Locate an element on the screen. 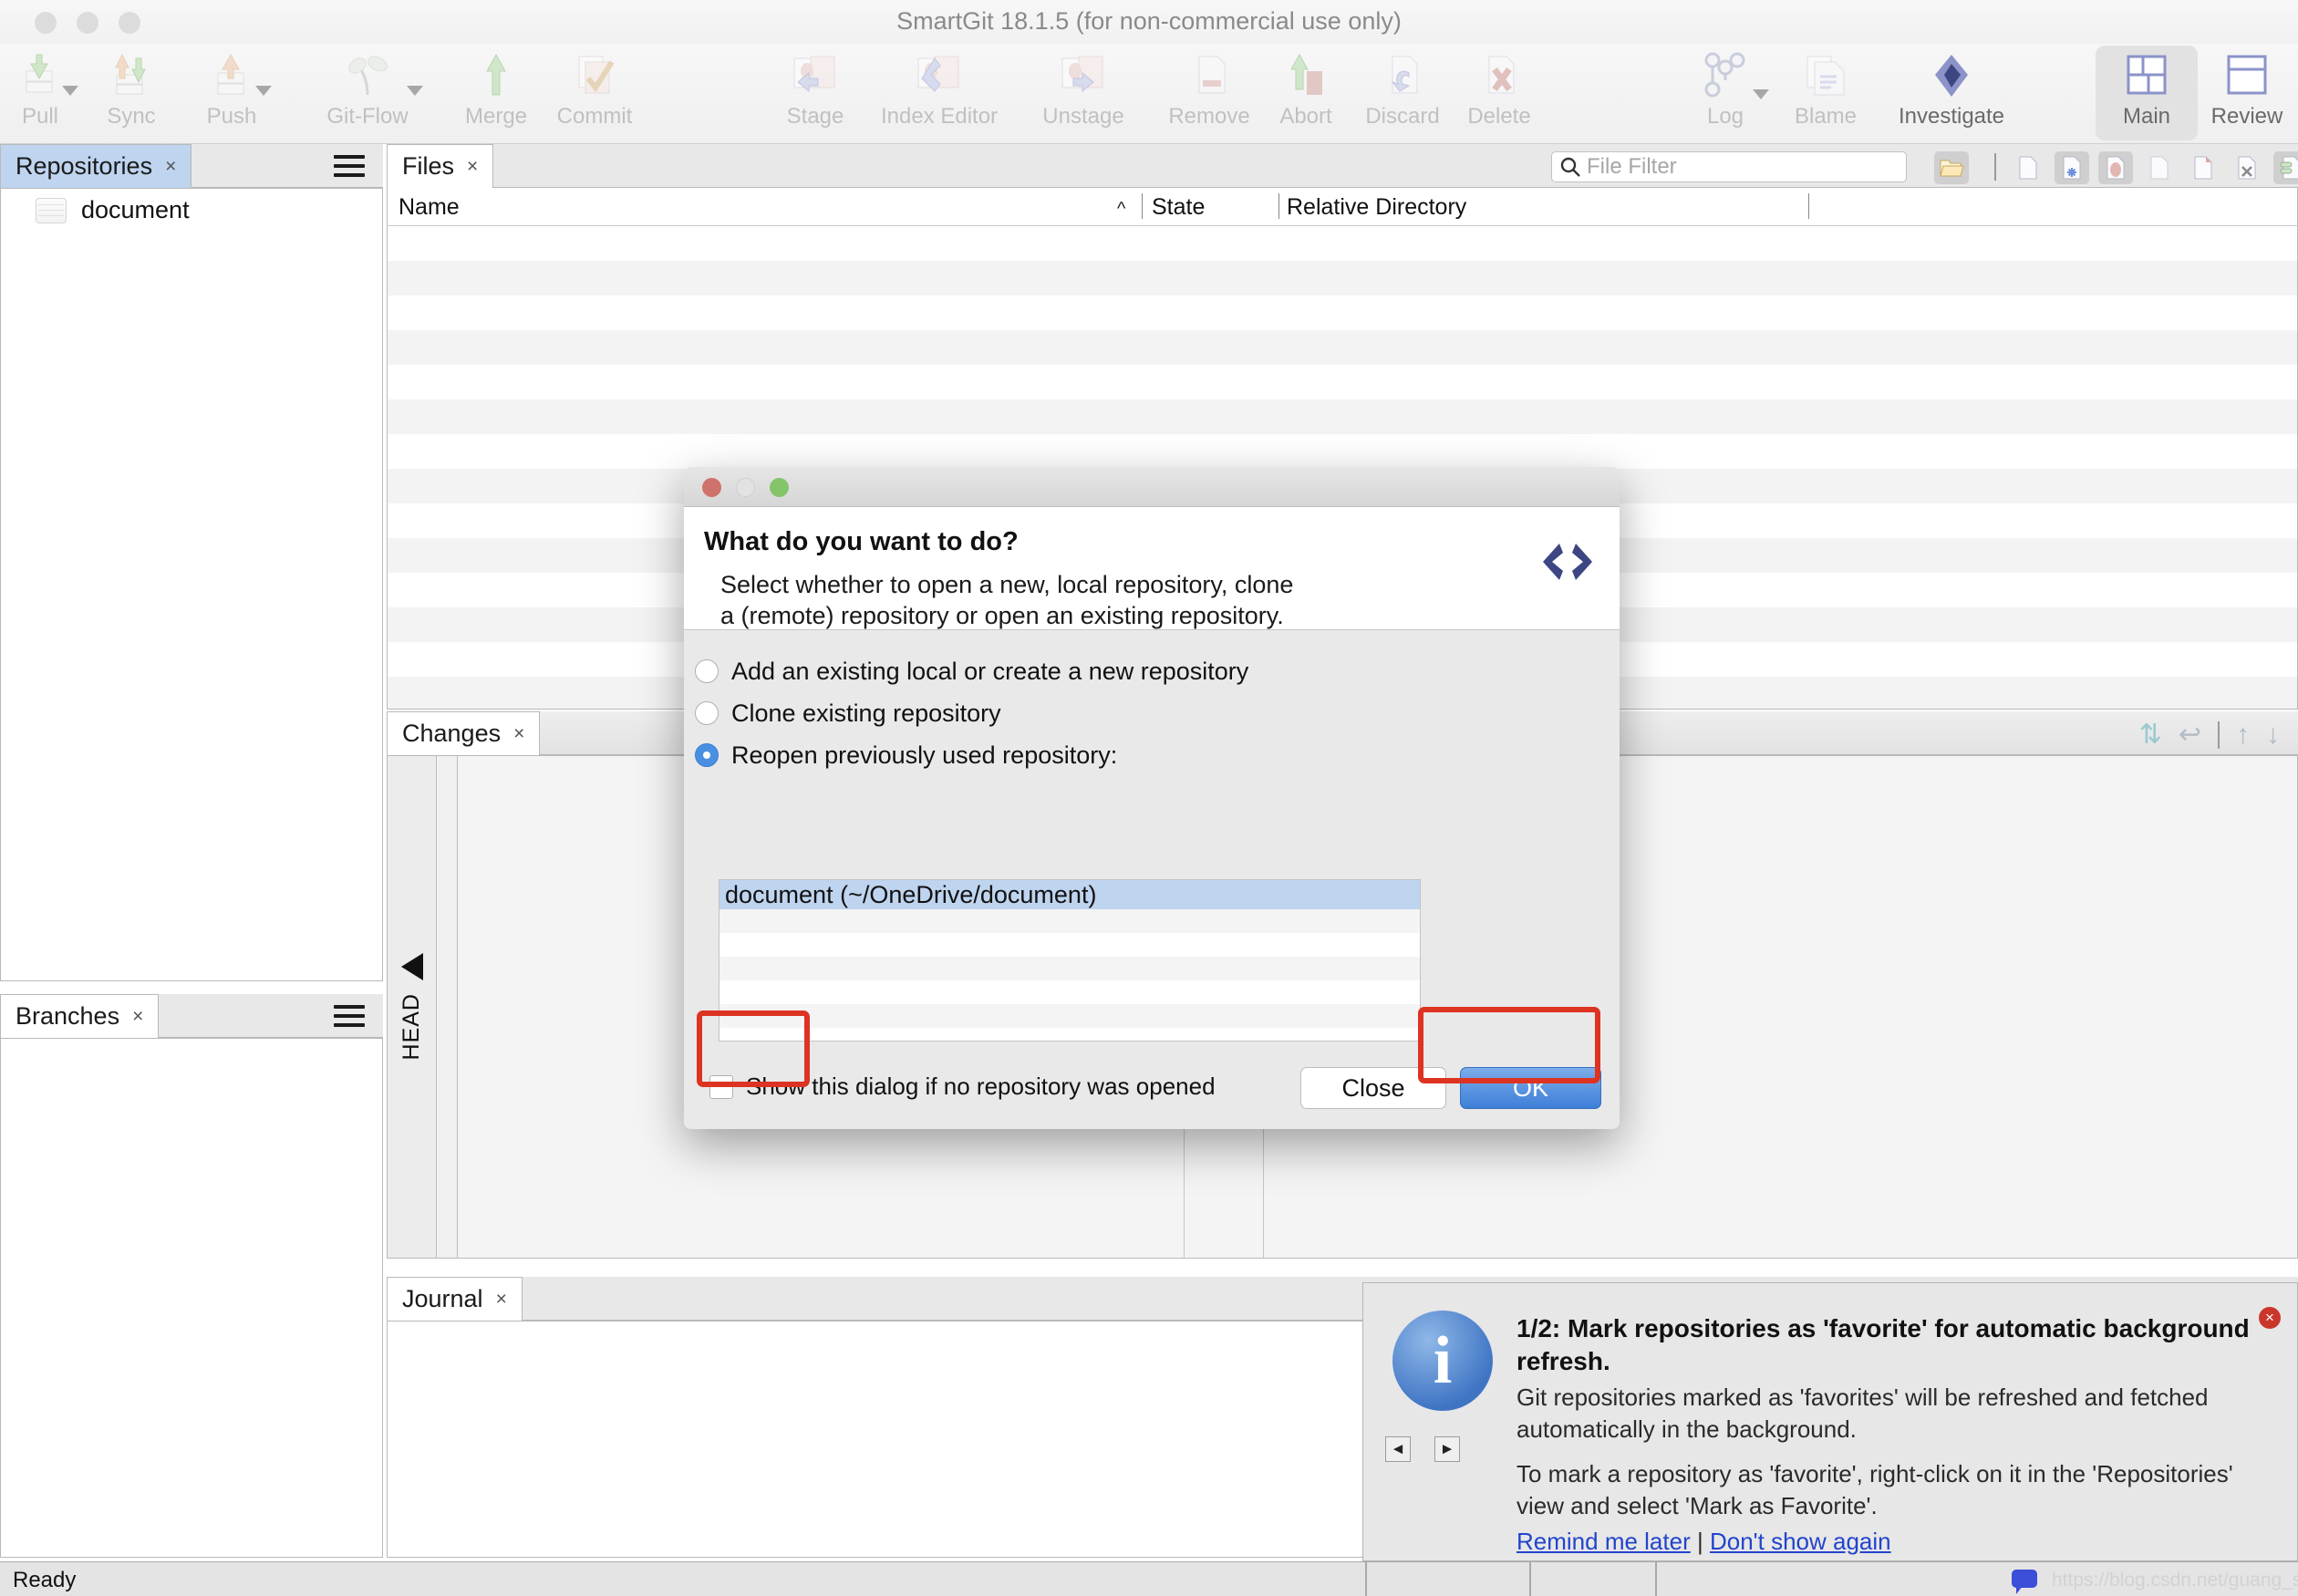 This screenshot has height=1596, width=2298. git-flow-icon is located at coordinates (367, 75).